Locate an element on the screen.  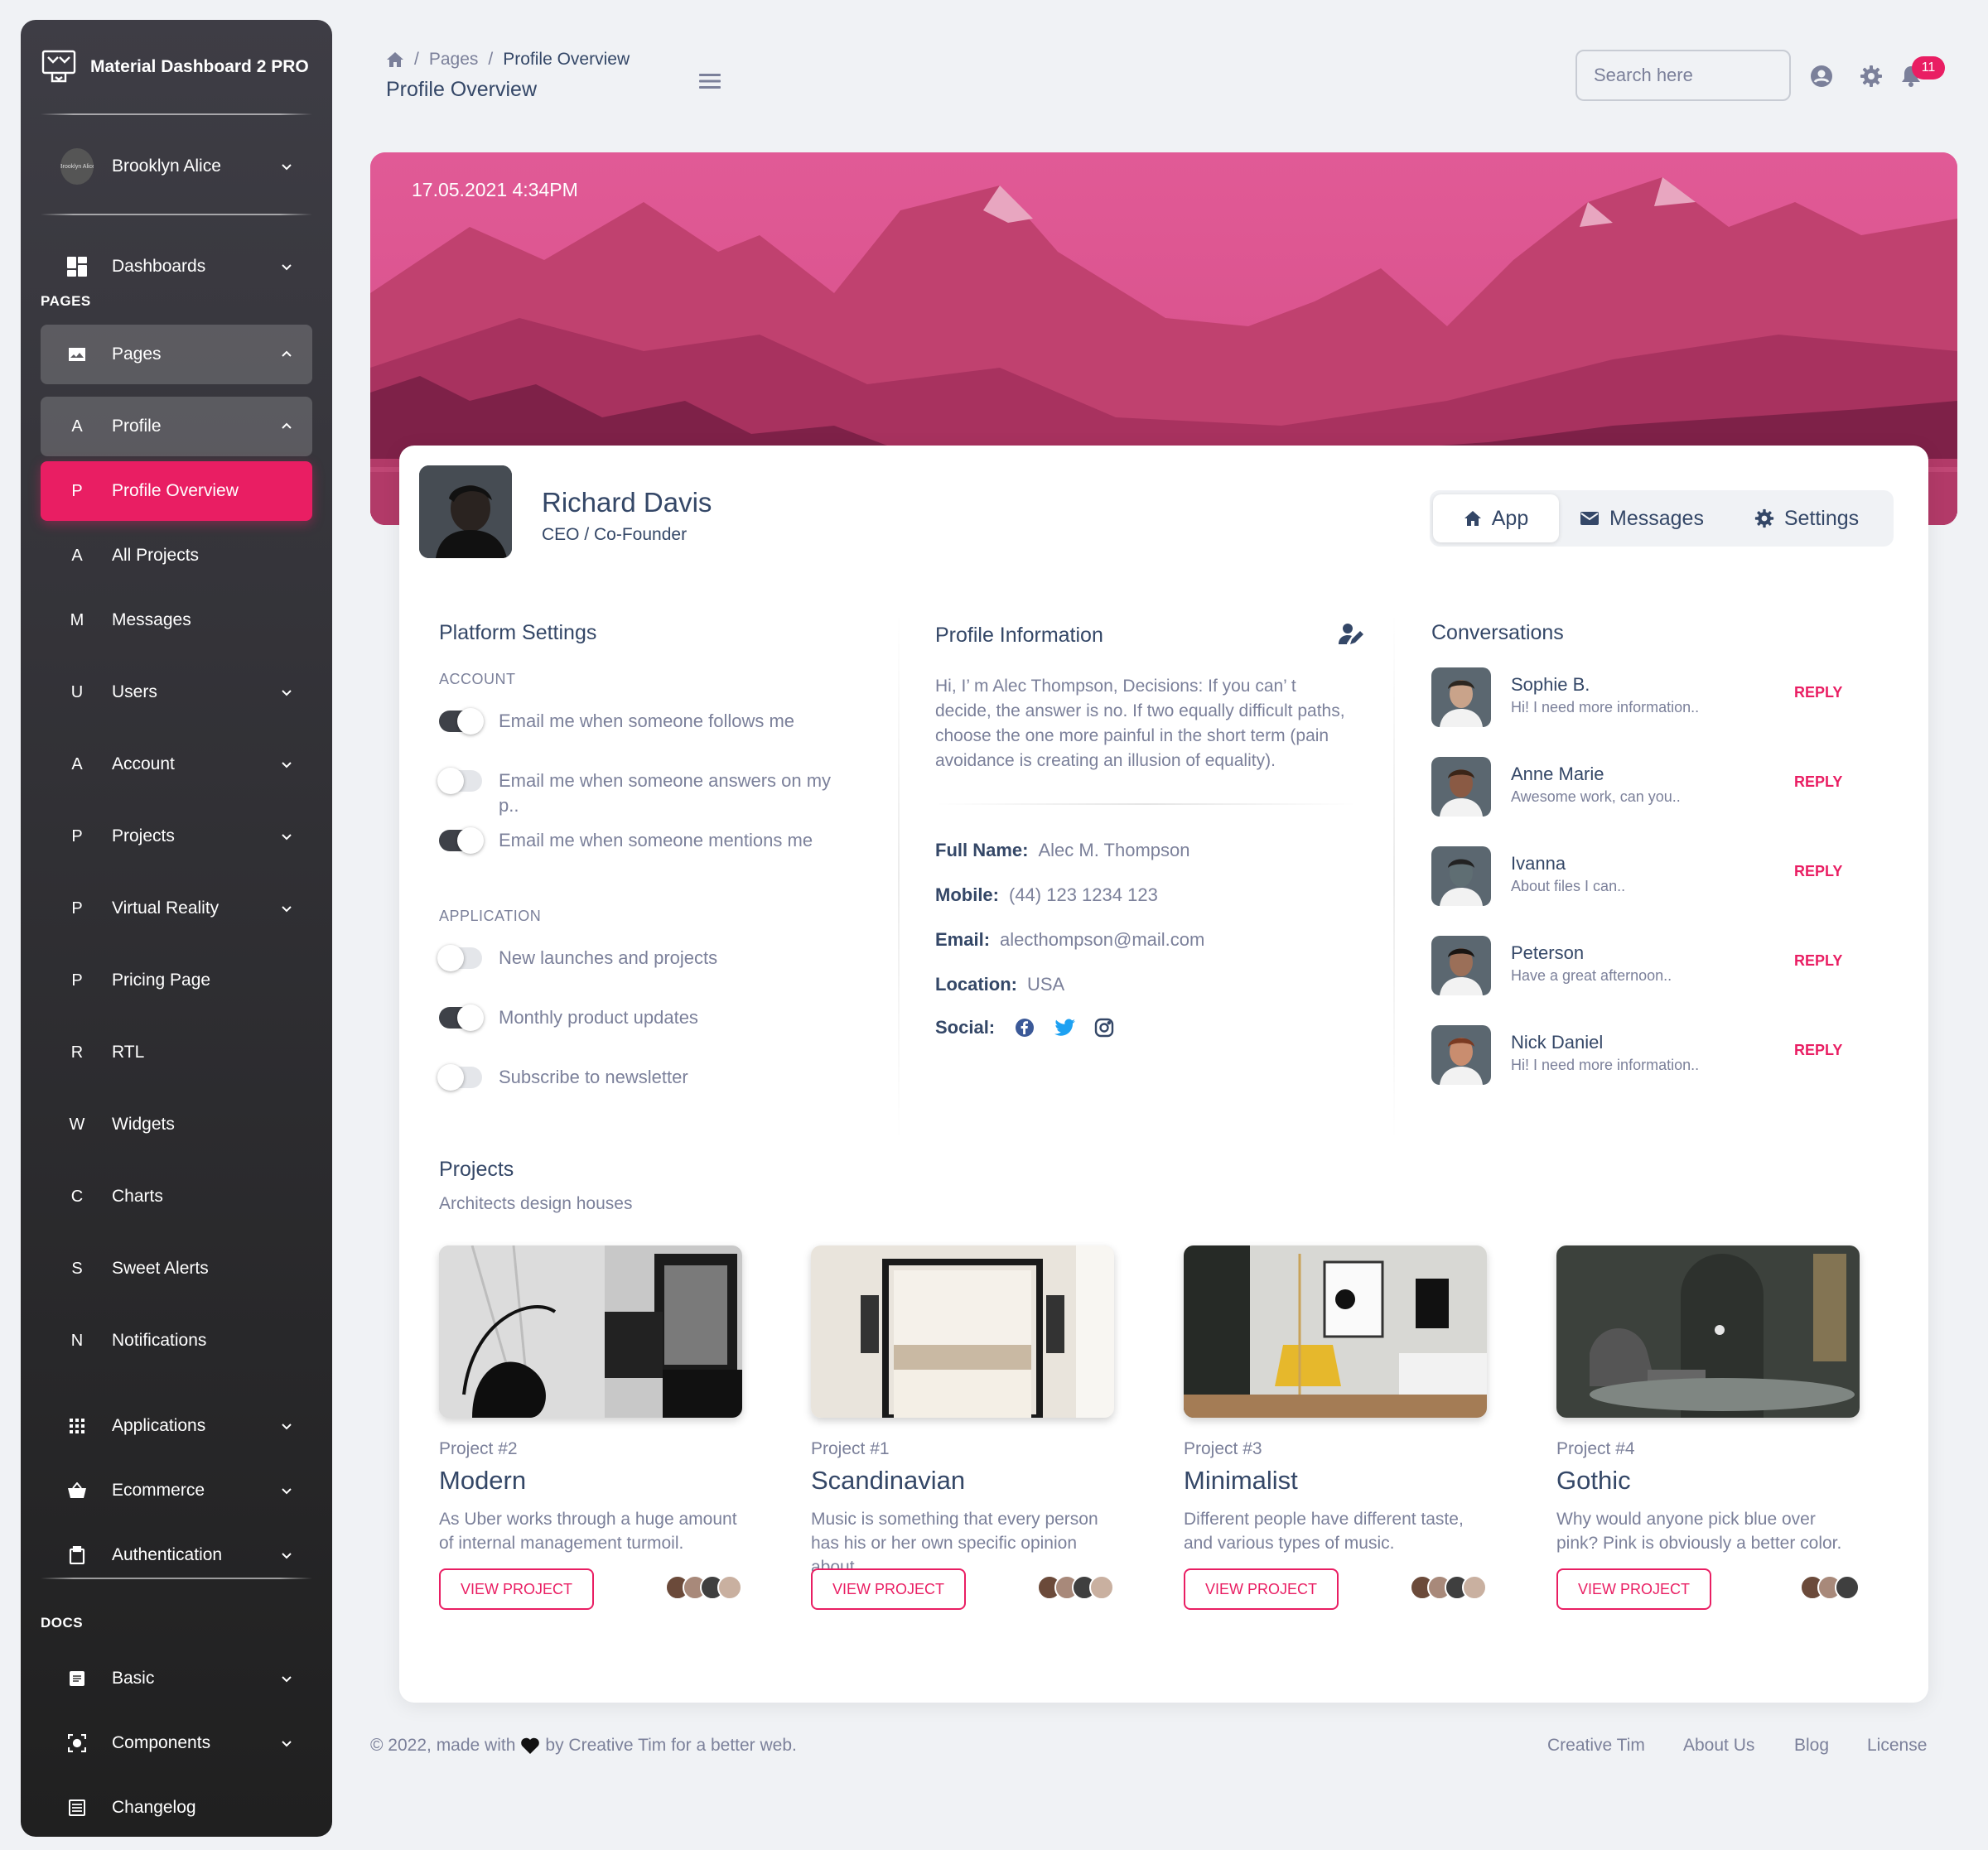
sidebar-user-name: Brooklyn Alice is located at coordinates (166, 167).